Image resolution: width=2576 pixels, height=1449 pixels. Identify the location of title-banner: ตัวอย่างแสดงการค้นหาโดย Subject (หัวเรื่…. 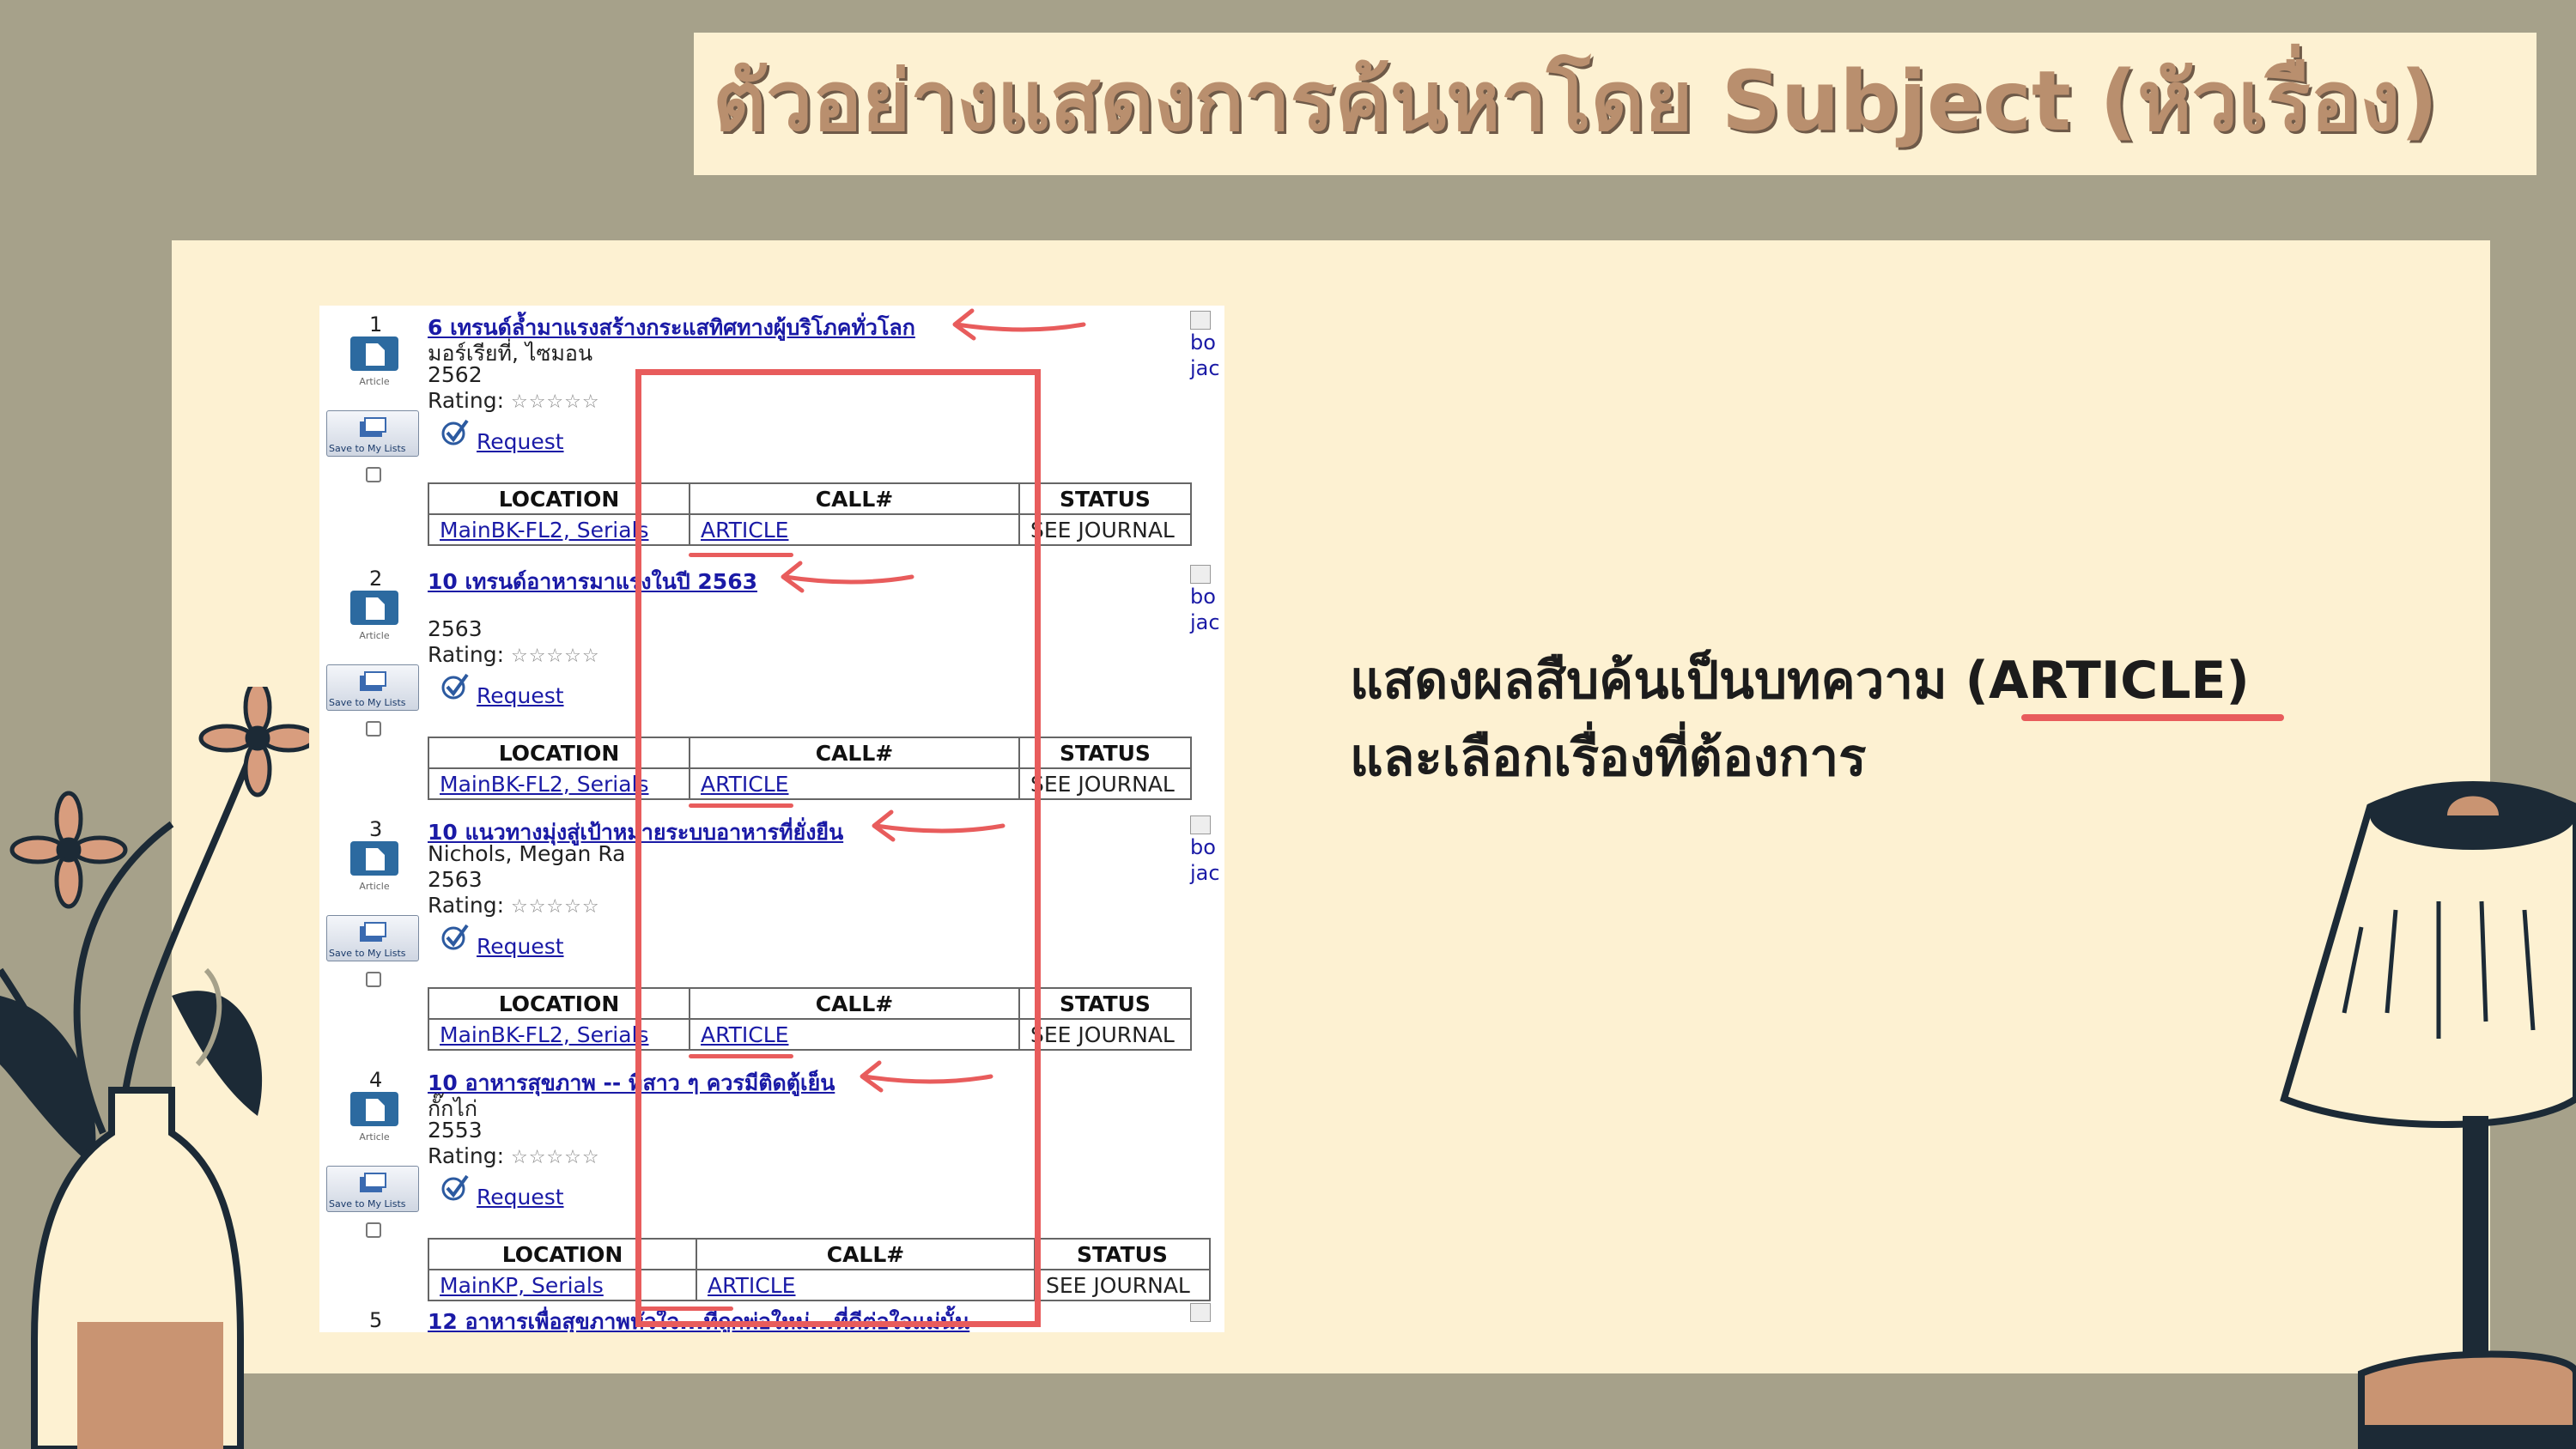
(1616, 104).